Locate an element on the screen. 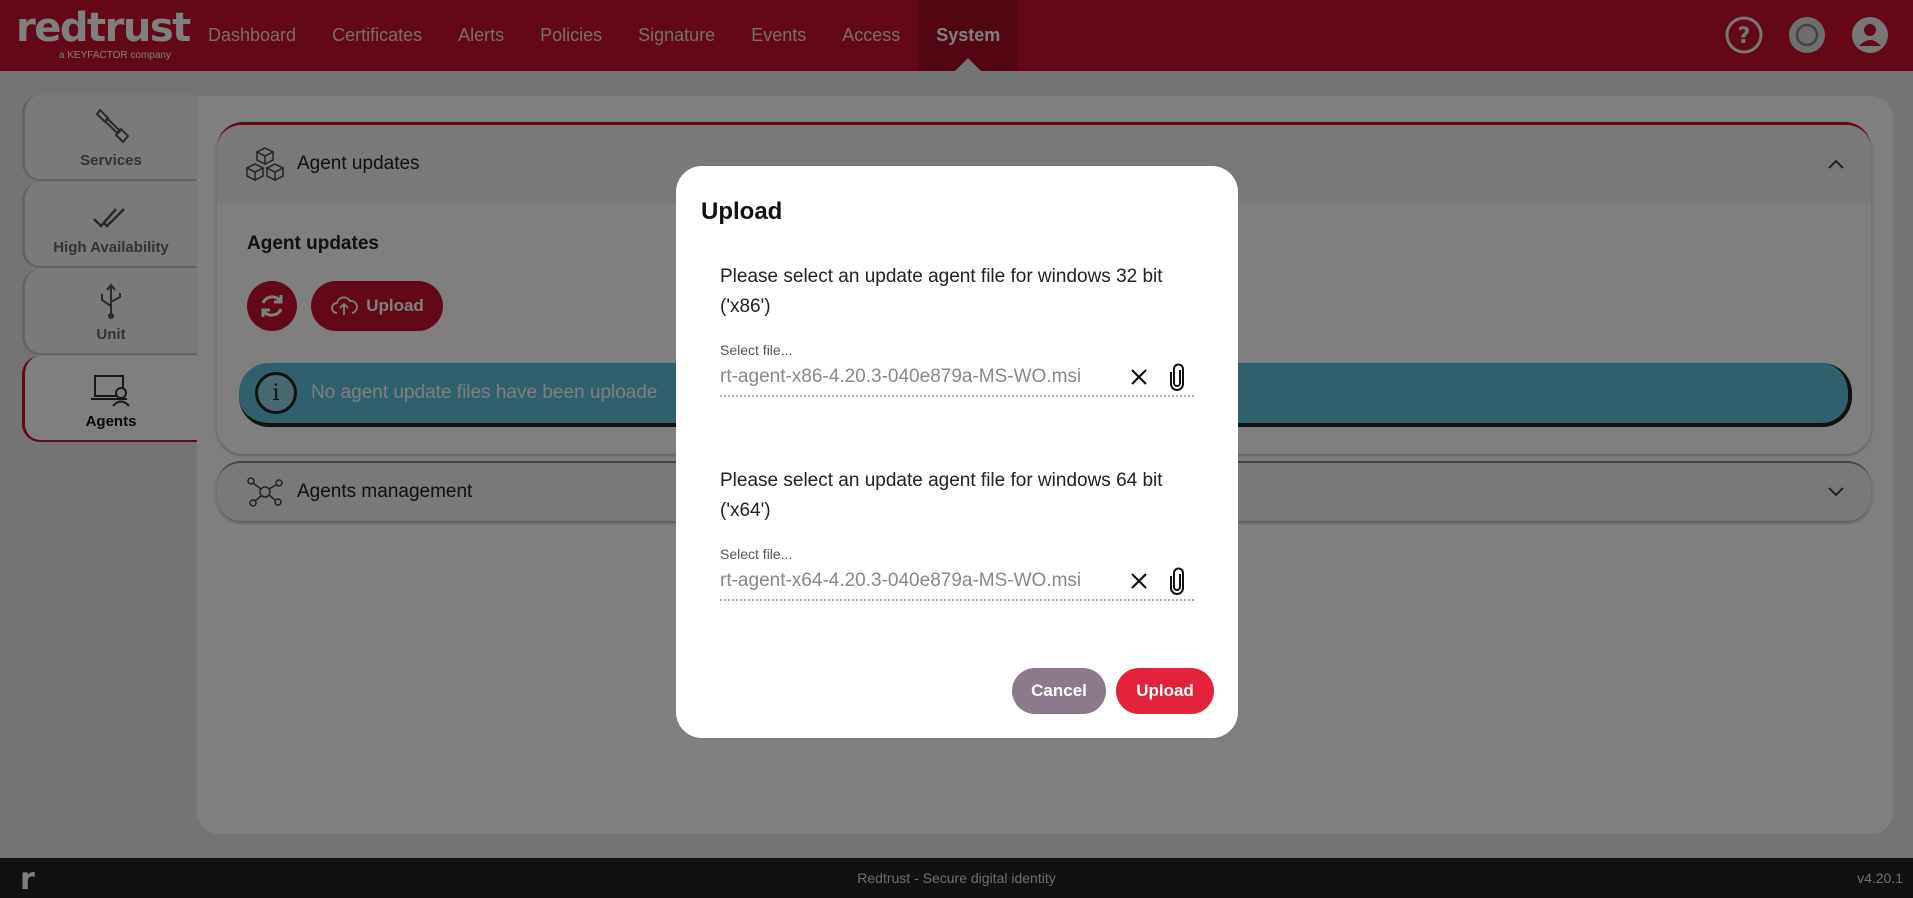  x86-file-value: rt-agent-x86-4.20.3-040e879a-MS-WO.msi is located at coordinates (901, 376).